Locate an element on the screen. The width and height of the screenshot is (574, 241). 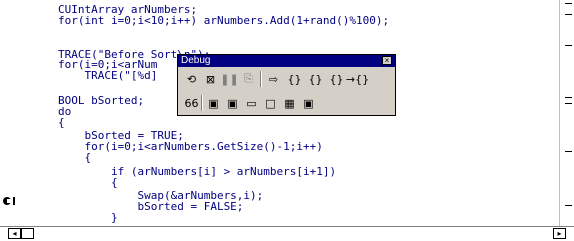
stop-debugging-icon: ⊠ is located at coordinates (210, 79).